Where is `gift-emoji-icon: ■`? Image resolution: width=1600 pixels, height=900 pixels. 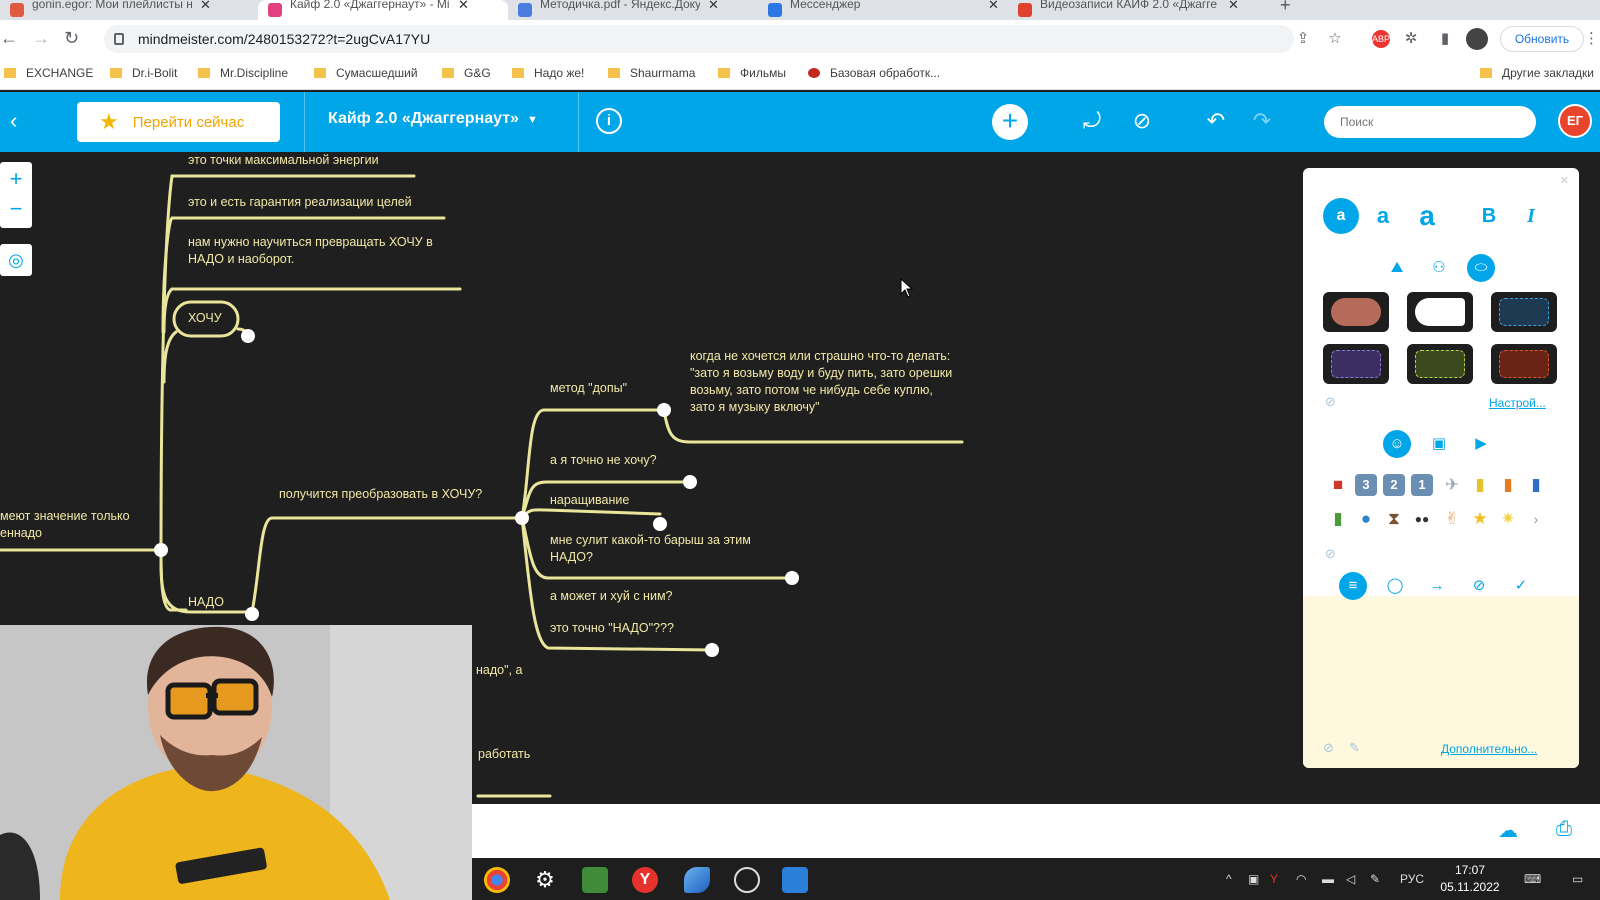
gift-emoji-icon: ■ is located at coordinates (1338, 485).